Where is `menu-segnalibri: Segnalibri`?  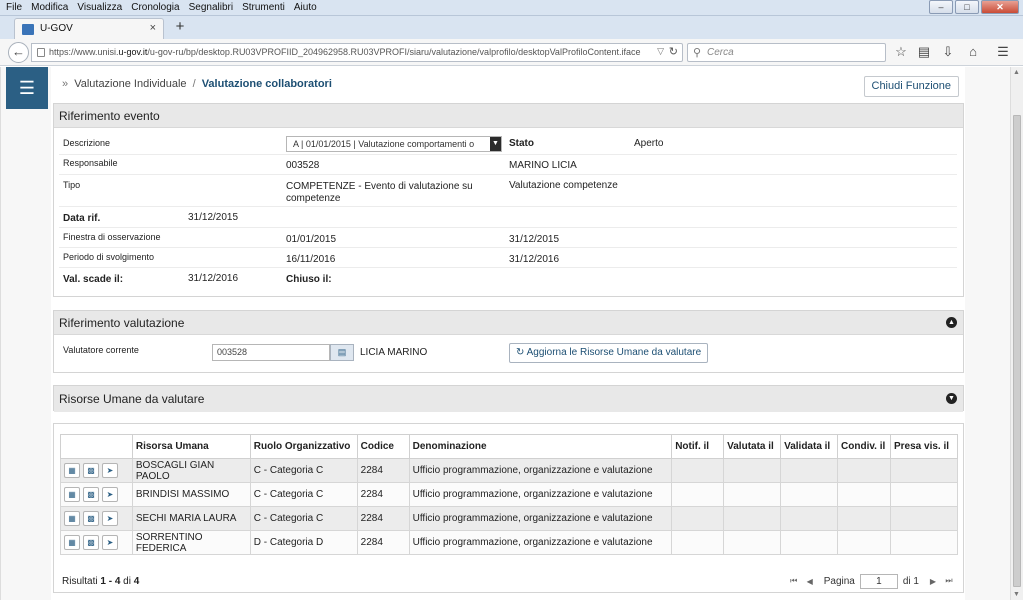 menu-segnalibri: Segnalibri is located at coordinates (211, 8).